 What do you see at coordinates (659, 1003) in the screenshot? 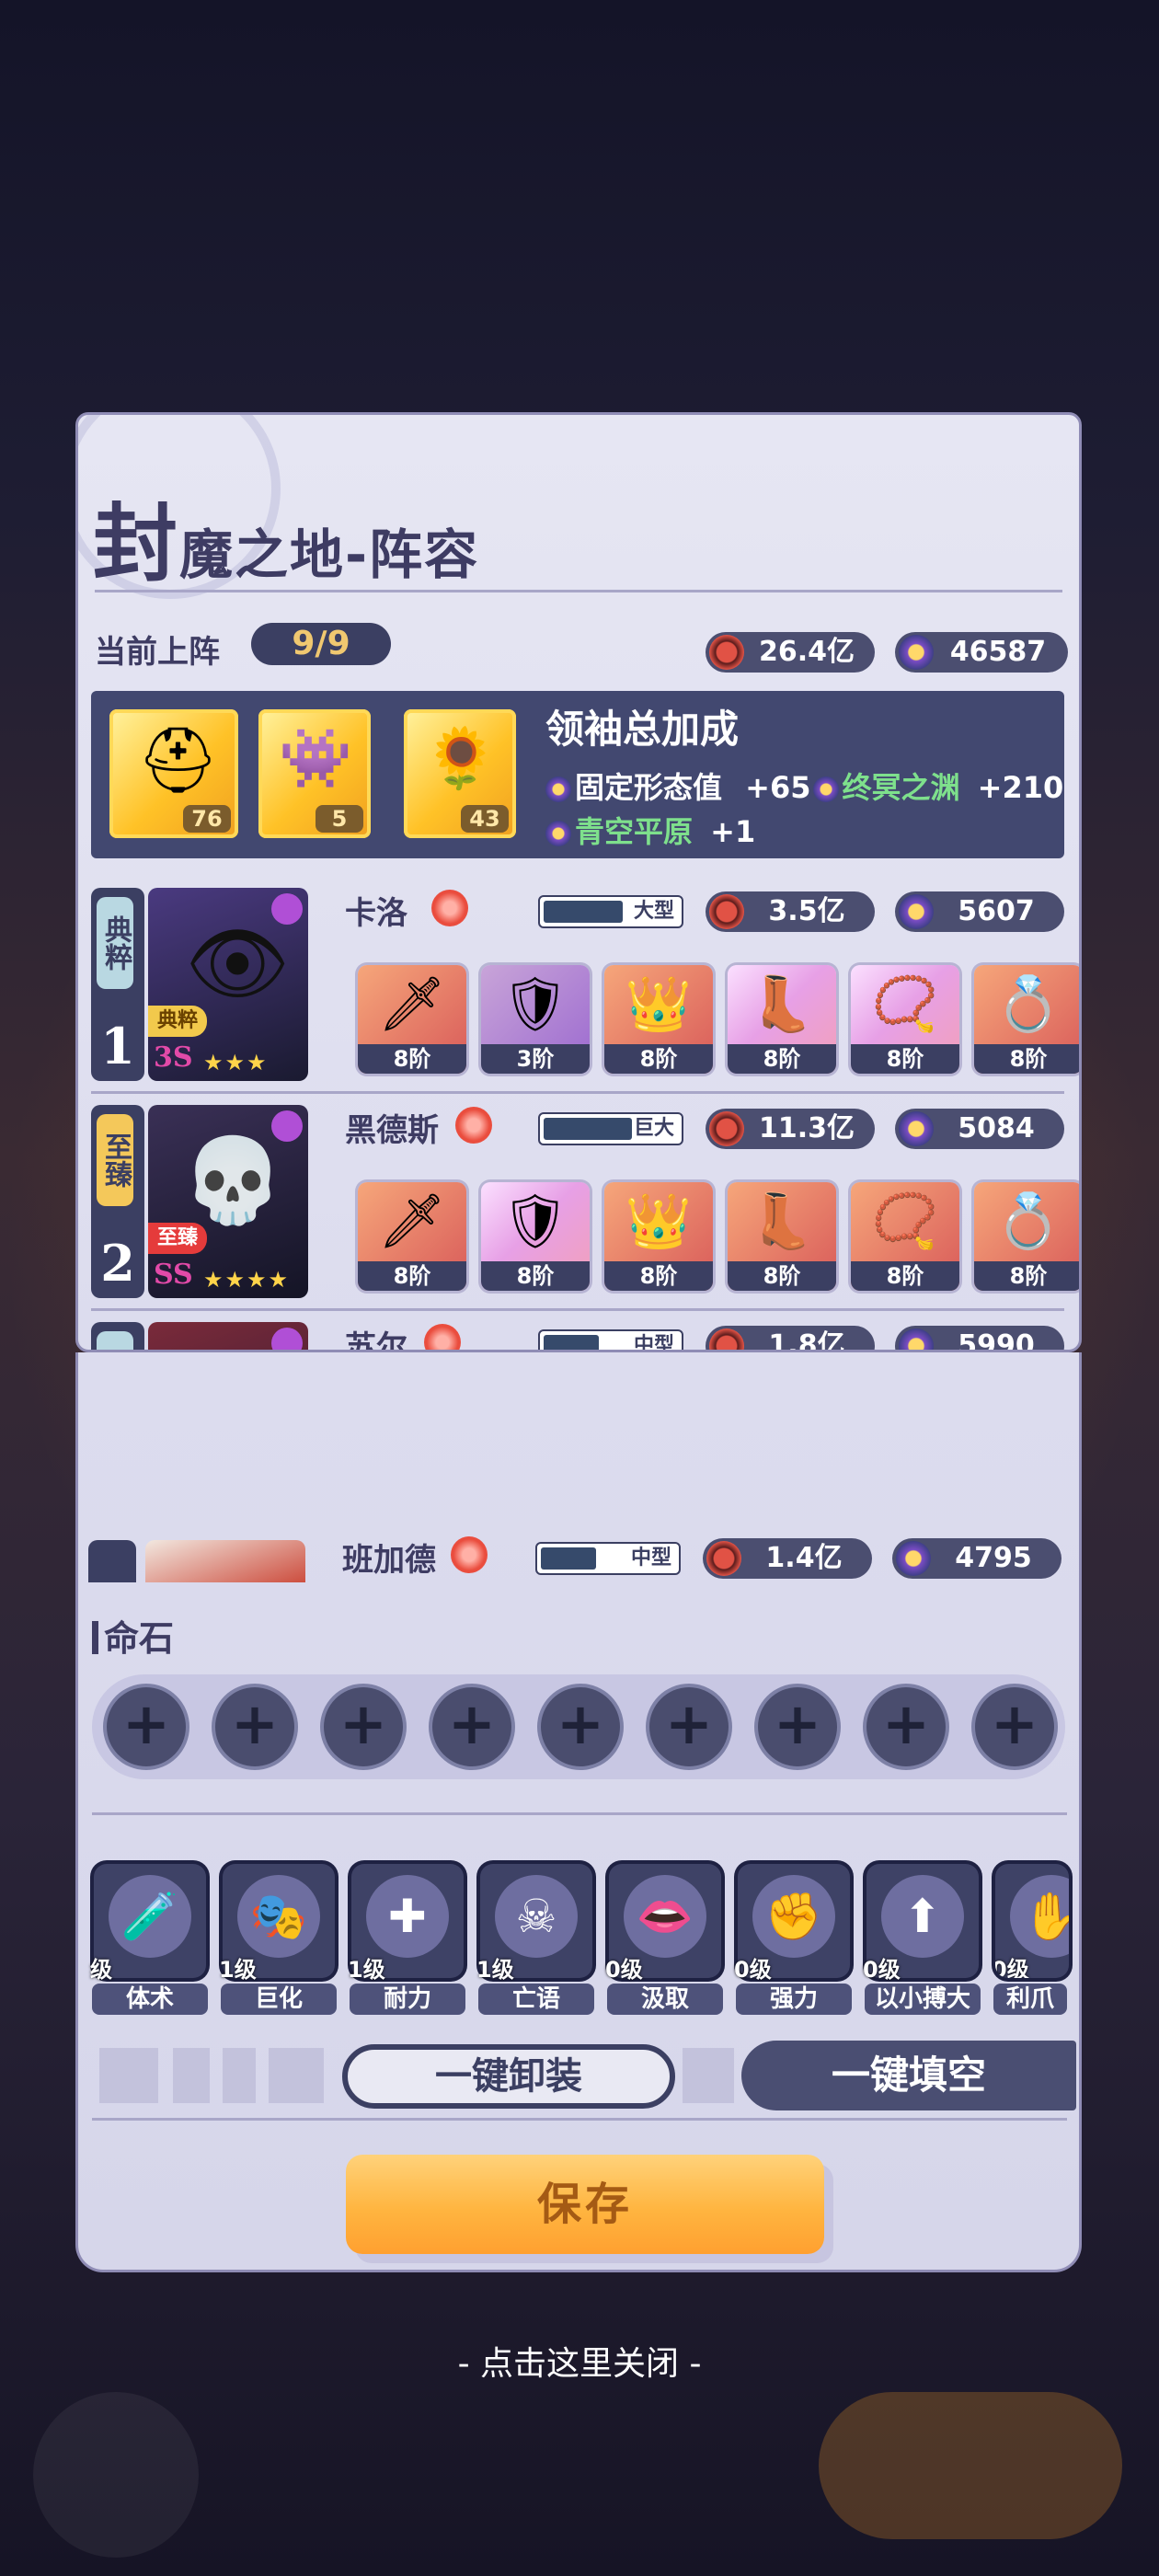
I see `helmet-icon: 👑` at bounding box center [659, 1003].